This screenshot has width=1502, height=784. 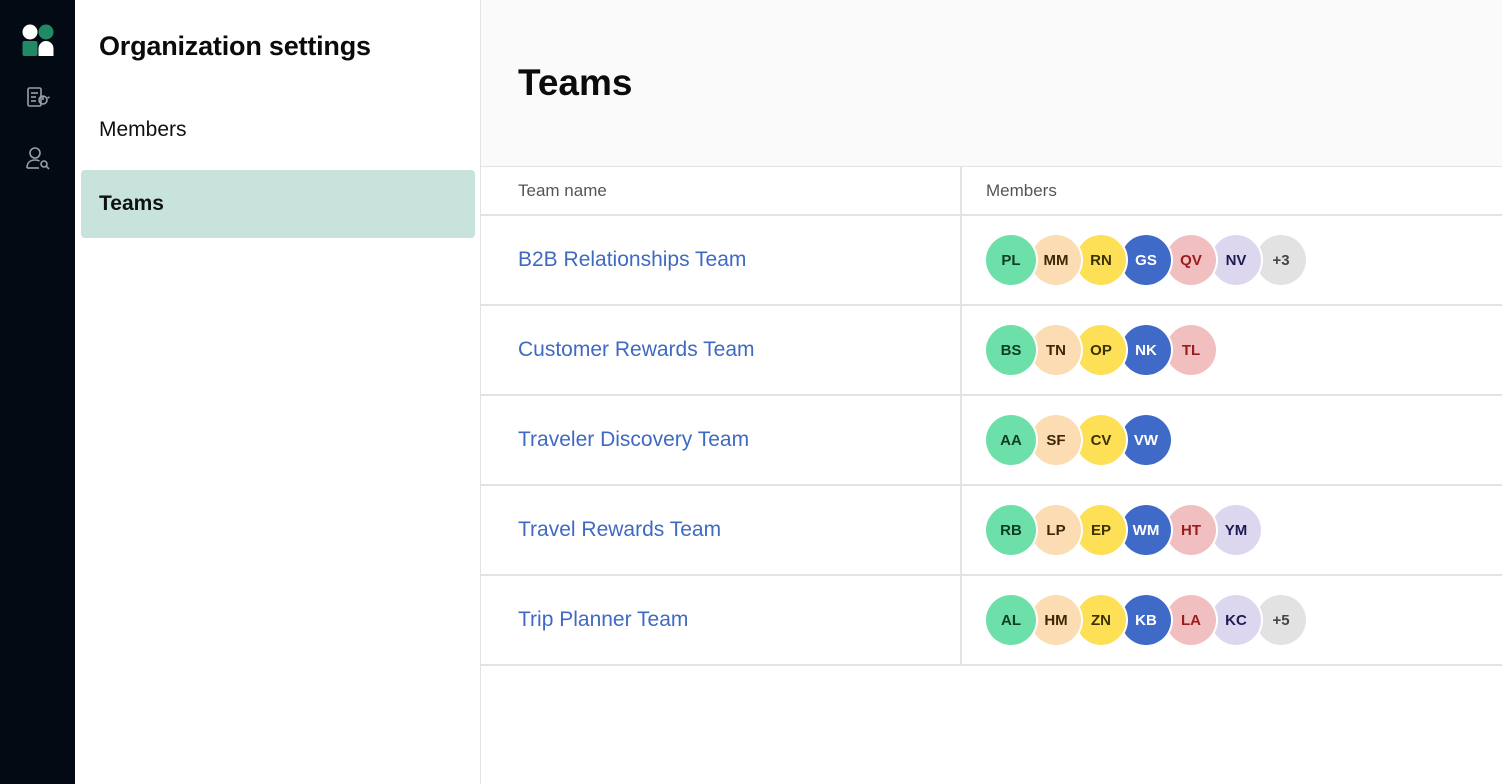 What do you see at coordinates (1231, 191) in the screenshot?
I see `column-header-members: Members` at bounding box center [1231, 191].